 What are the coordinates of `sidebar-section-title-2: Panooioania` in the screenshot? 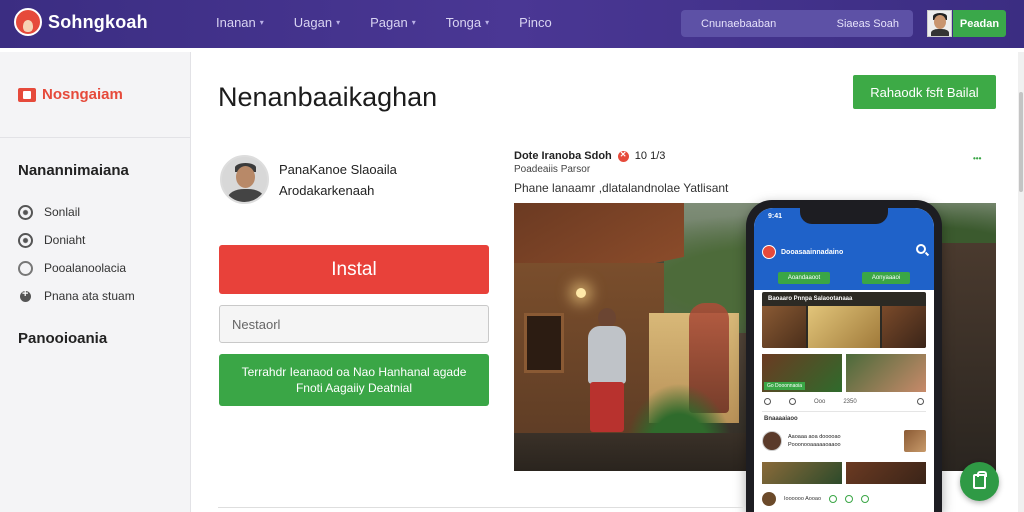 It's located at (62, 338).